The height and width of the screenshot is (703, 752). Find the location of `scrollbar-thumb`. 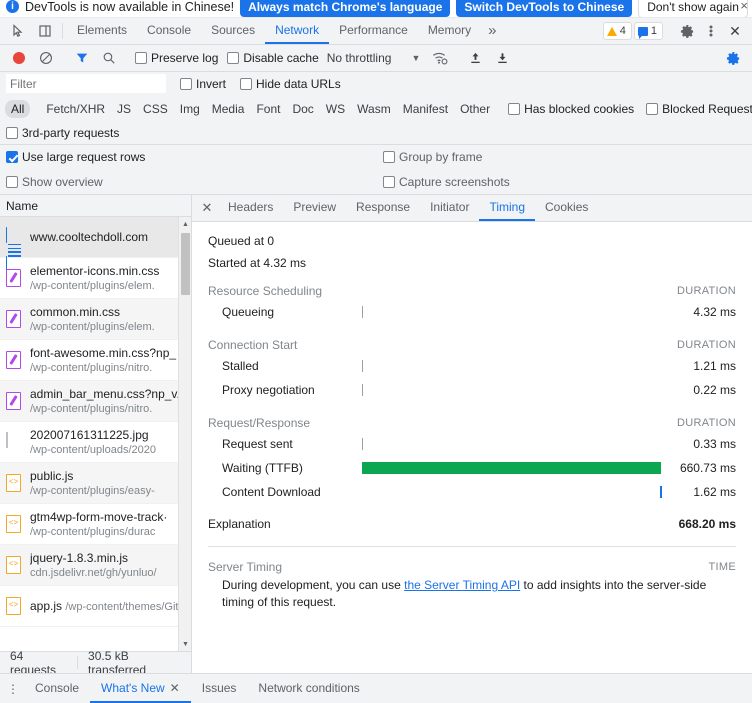

scrollbar-thumb is located at coordinates (185, 264).